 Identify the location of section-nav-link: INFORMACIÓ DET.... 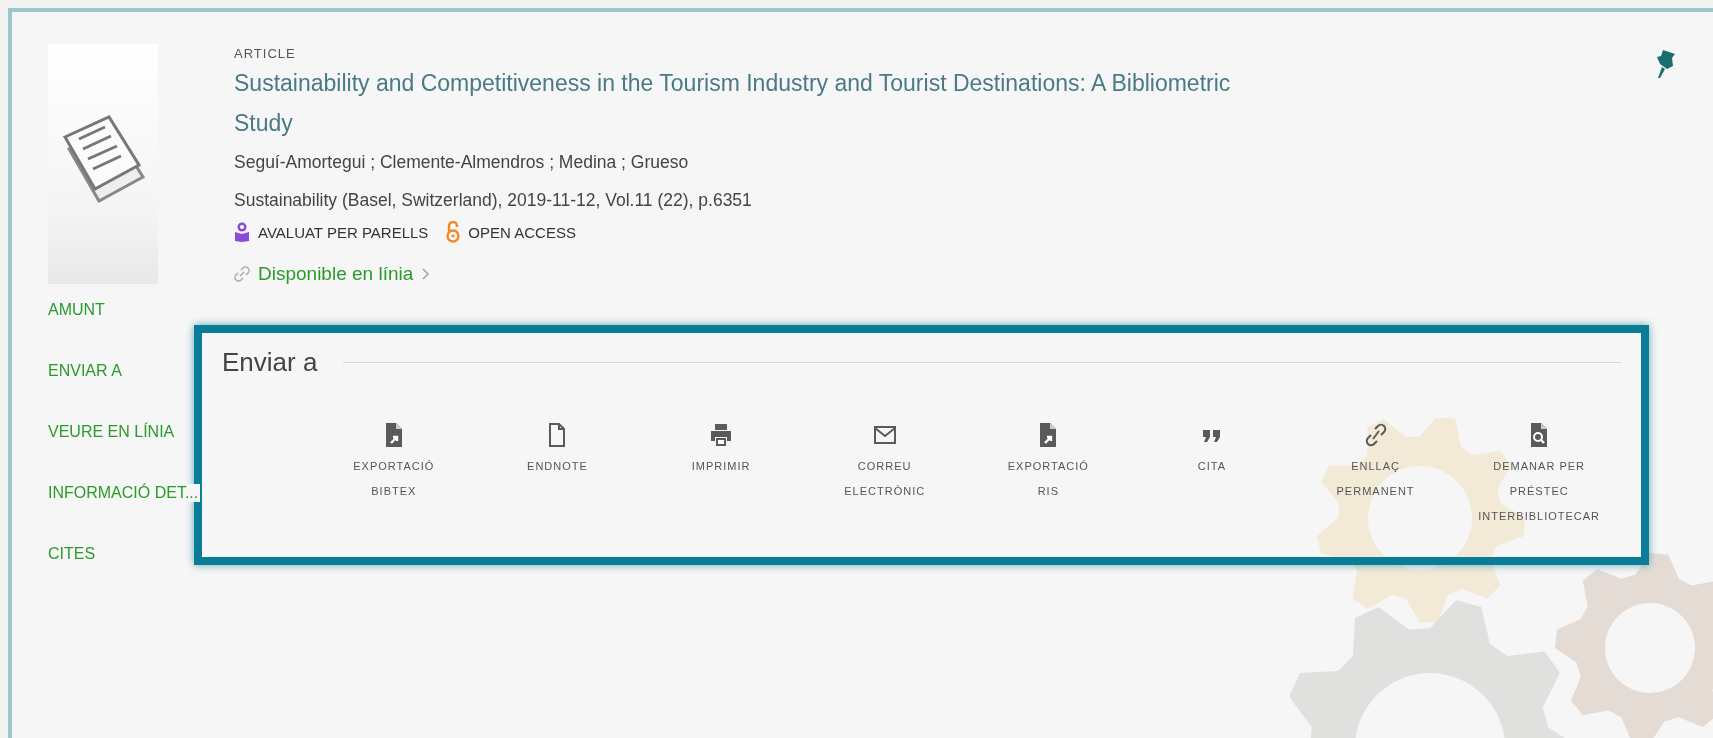
(124, 493).